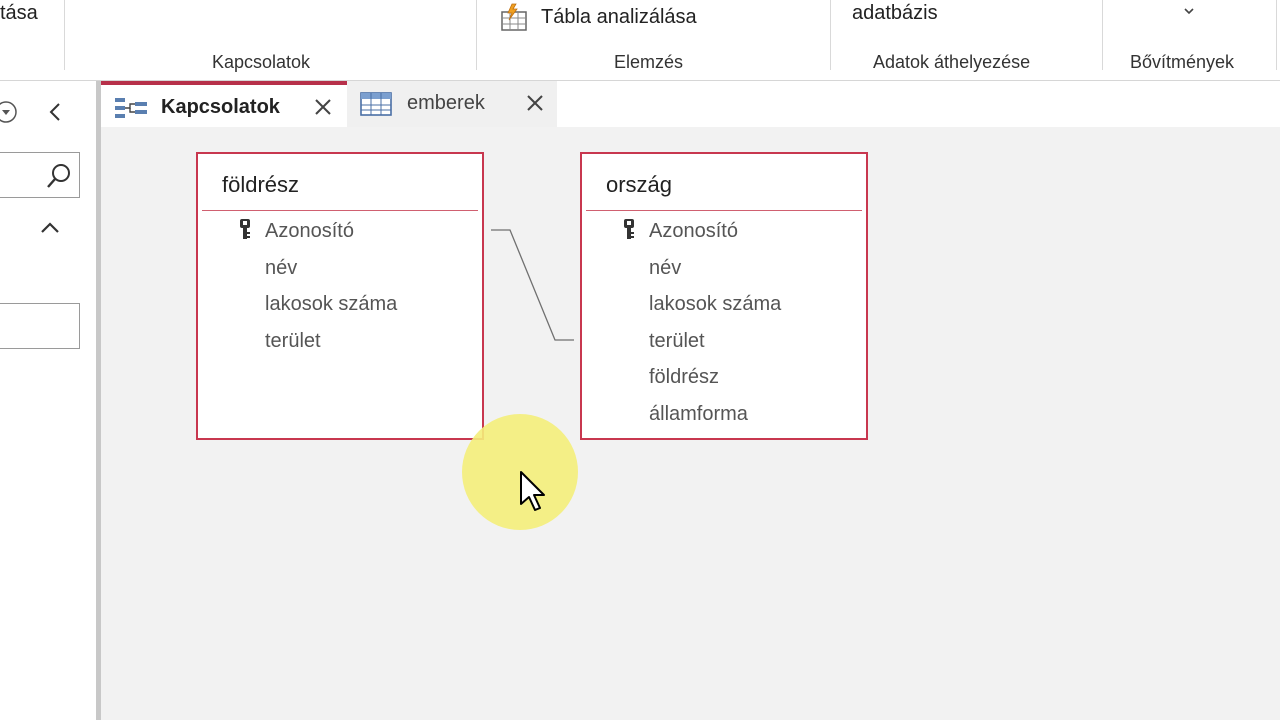 This screenshot has width=1280, height=720. Describe the element at coordinates (19, 13) in the screenshot. I see `ribbon-cut-label: tása` at that location.